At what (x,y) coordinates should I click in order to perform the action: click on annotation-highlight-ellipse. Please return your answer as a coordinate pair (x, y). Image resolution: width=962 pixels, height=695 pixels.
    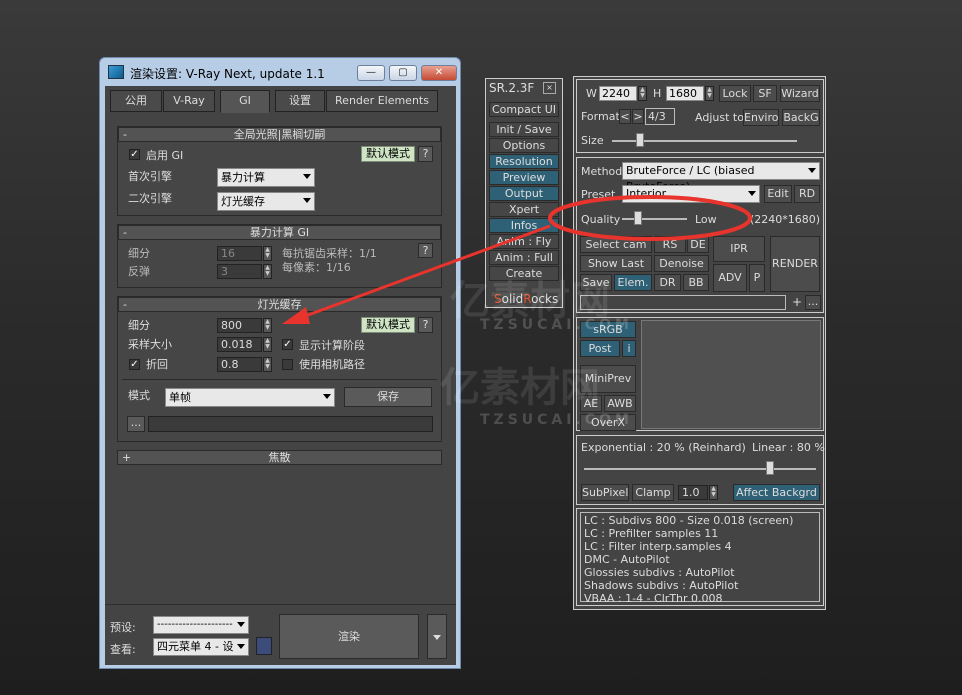
    Looking at the image, I should click on (650, 218).